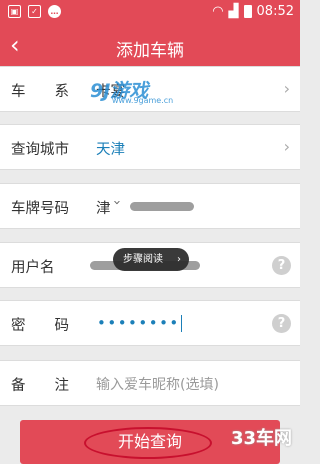  I want to click on highlight-circle, so click(148, 443).